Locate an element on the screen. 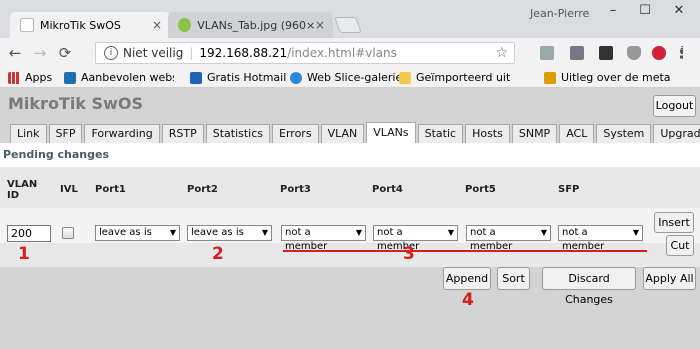  port2-select: leave as is ▼ is located at coordinates (229, 233).